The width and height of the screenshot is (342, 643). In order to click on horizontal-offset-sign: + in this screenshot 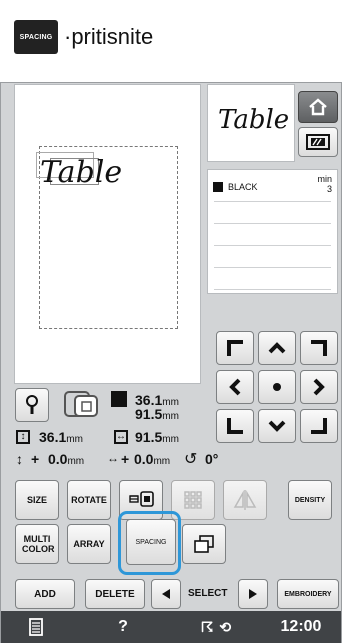, I will do `click(125, 459)`.